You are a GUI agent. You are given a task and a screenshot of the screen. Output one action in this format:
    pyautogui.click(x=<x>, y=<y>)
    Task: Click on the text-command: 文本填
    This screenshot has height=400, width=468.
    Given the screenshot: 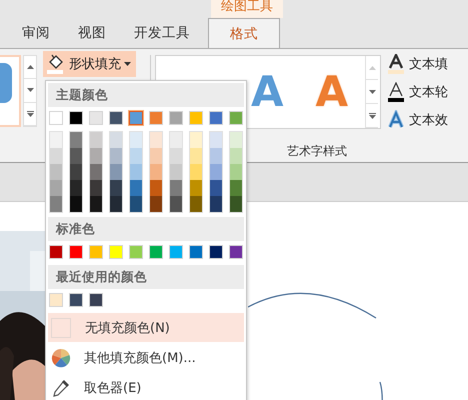 What is the action you would take?
    pyautogui.click(x=417, y=64)
    